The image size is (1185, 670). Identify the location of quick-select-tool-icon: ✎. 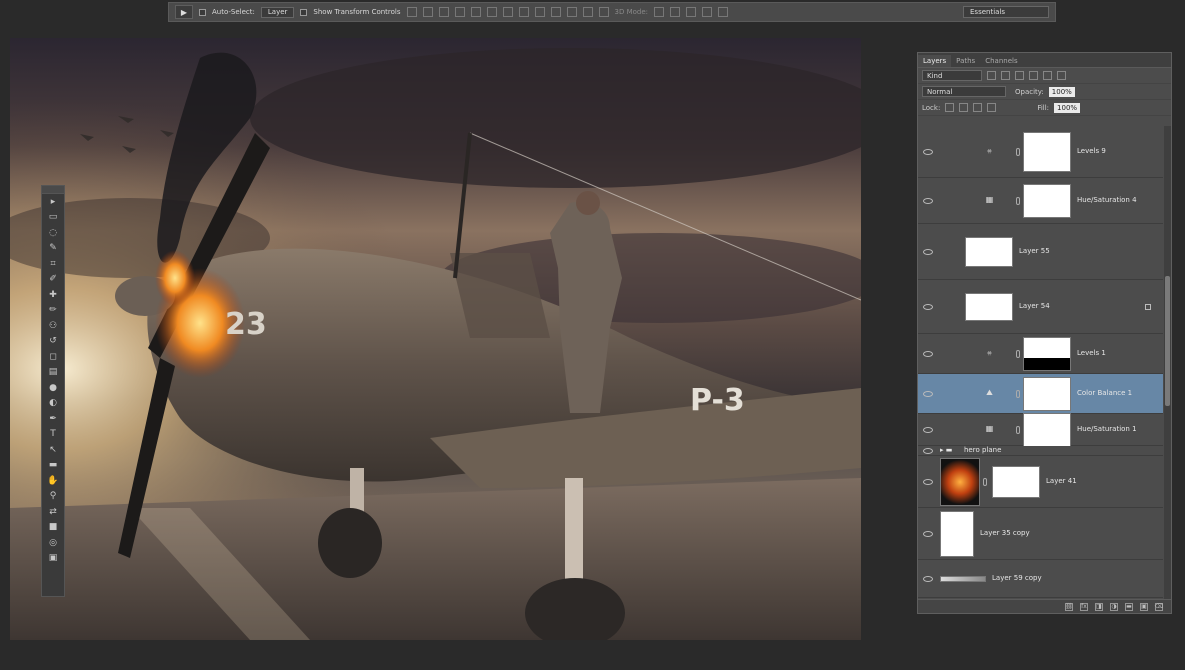
(53, 249).